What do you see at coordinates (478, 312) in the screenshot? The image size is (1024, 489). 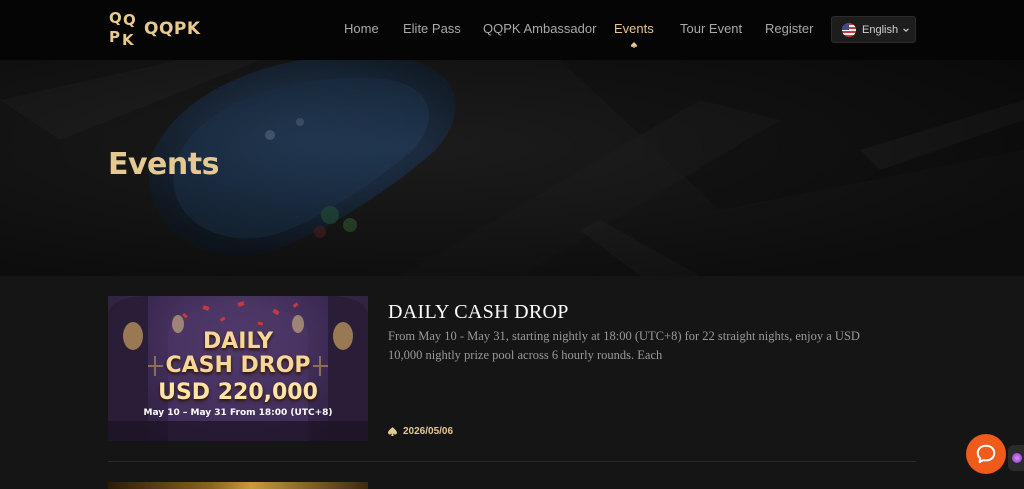 I see `event-title: DAILY CASH DROP` at bounding box center [478, 312].